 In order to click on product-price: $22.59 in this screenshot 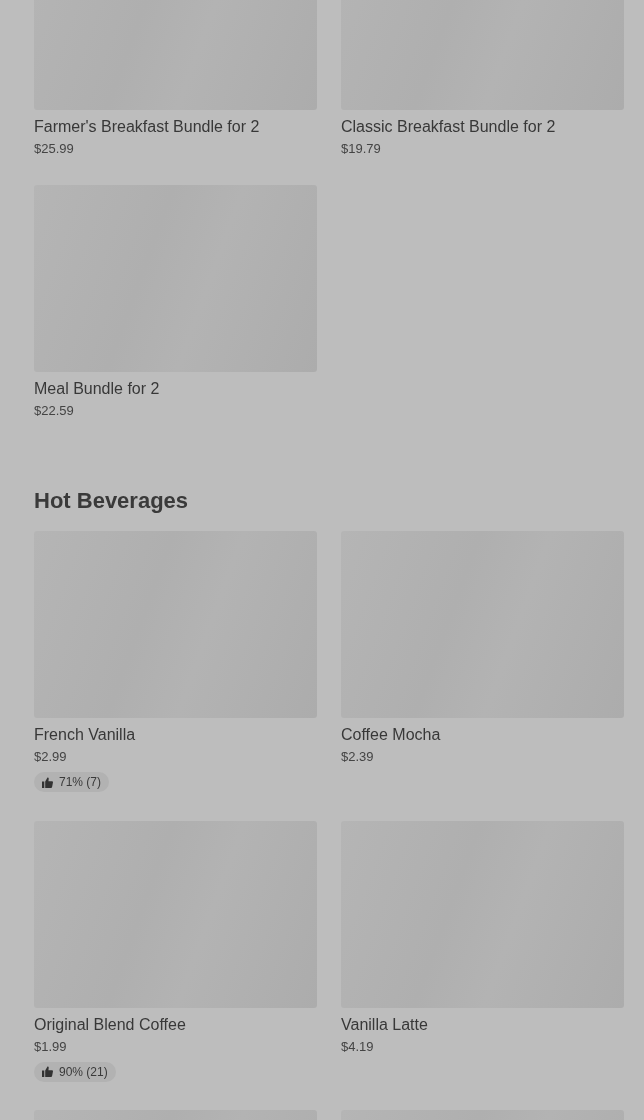, I will do `click(54, 411)`.